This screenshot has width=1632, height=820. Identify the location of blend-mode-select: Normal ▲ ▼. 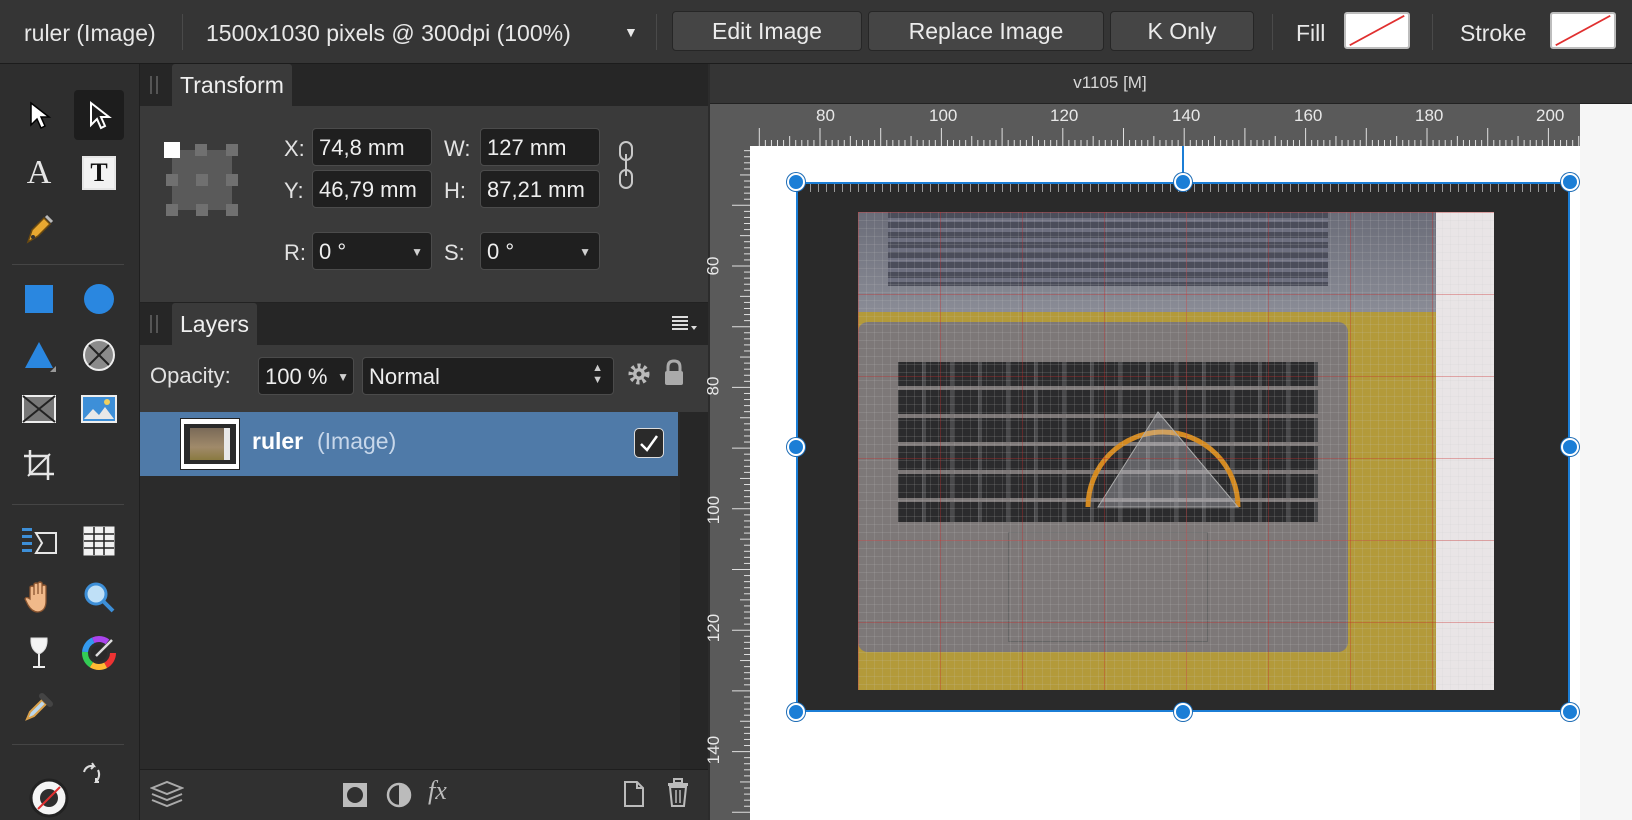
(488, 376).